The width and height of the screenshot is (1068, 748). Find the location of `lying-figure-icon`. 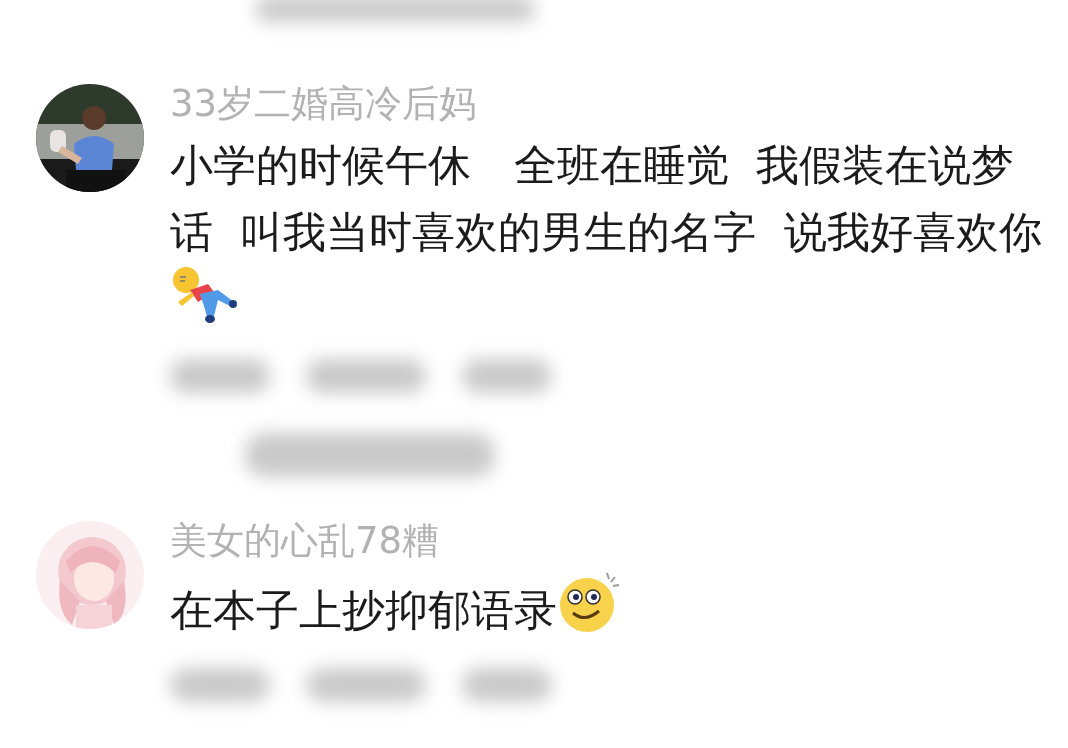

lying-figure-icon is located at coordinates (205, 295).